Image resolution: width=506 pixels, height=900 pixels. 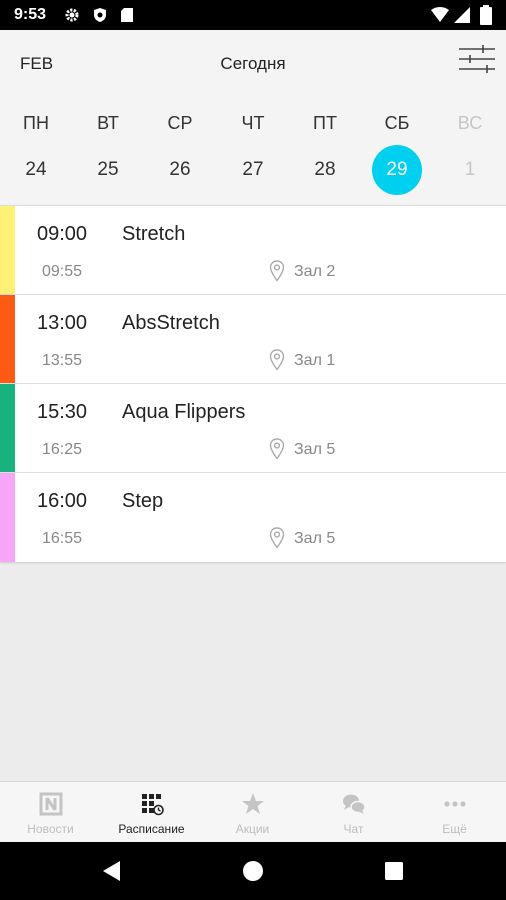 What do you see at coordinates (108, 170) in the screenshot?
I see `date-25: 25` at bounding box center [108, 170].